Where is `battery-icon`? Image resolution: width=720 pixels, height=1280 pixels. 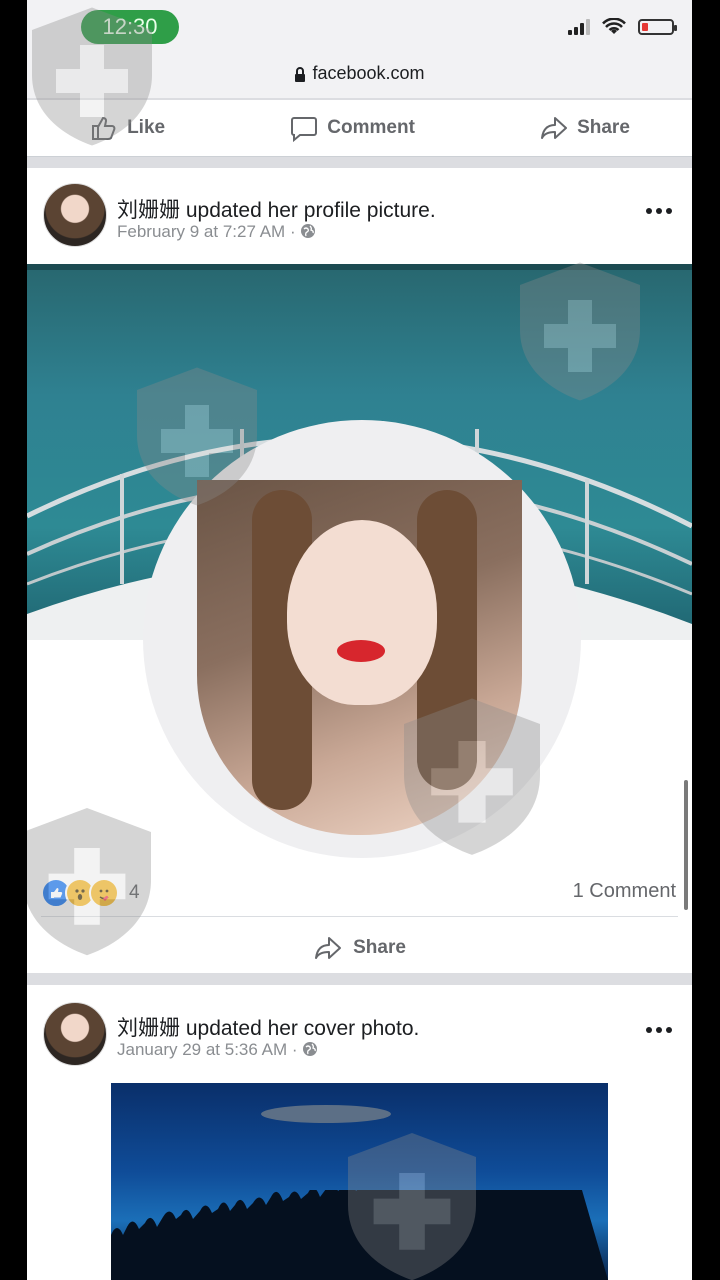
battery-icon is located at coordinates (657, 27).